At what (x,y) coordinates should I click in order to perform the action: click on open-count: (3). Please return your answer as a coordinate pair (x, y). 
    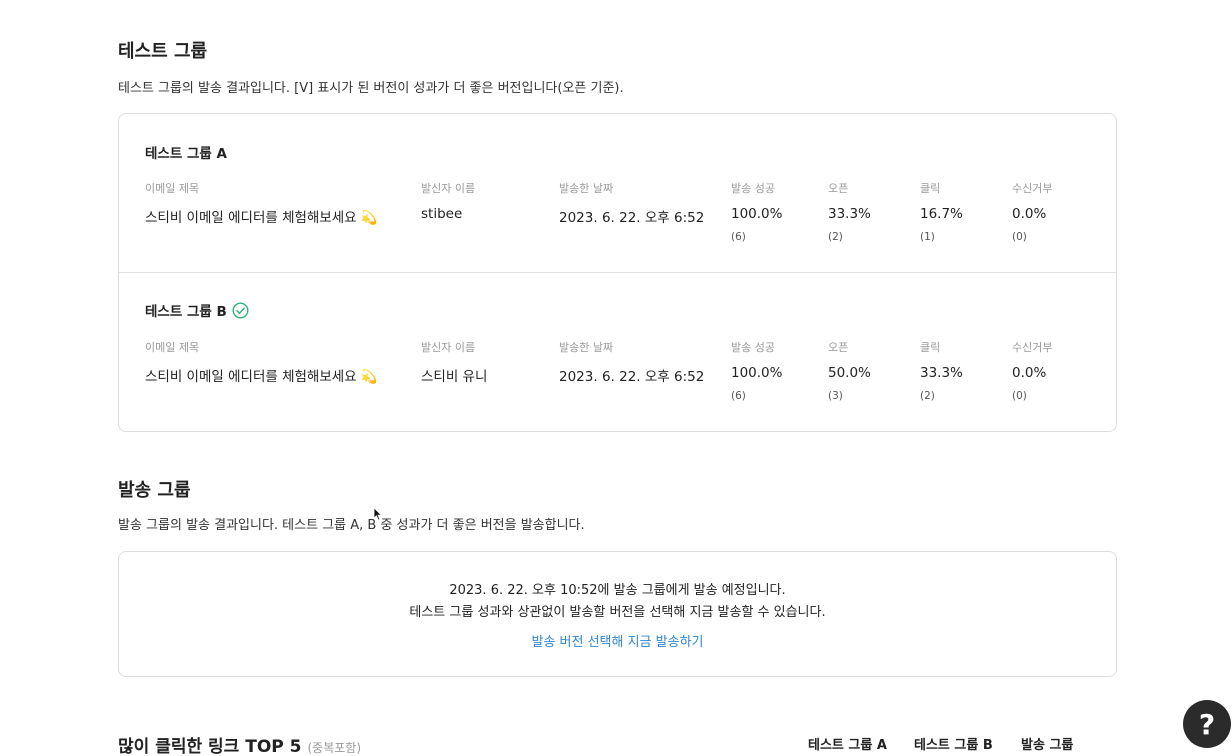
    Looking at the image, I should click on (835, 396).